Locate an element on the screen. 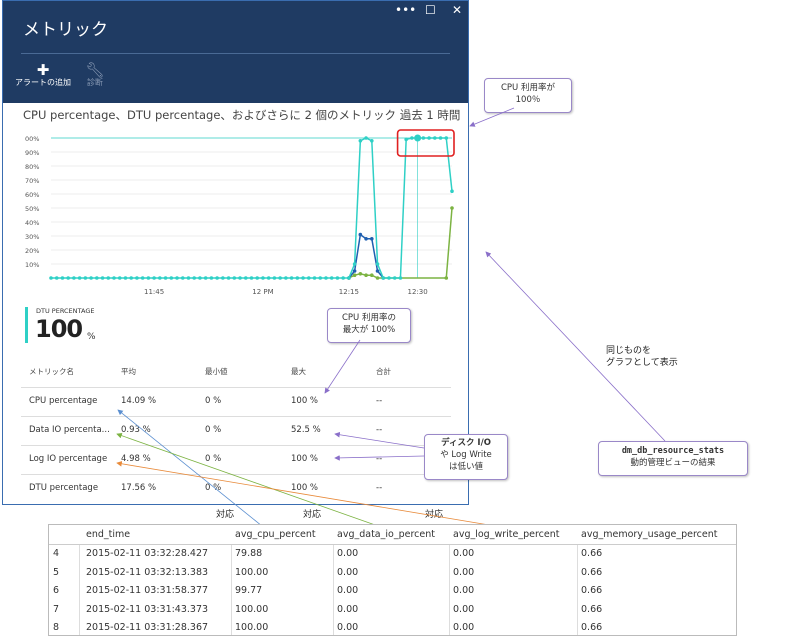  metrics-table-row: DTU percentage 17.56 % 0 % 100 % -- is located at coordinates (236, 489).